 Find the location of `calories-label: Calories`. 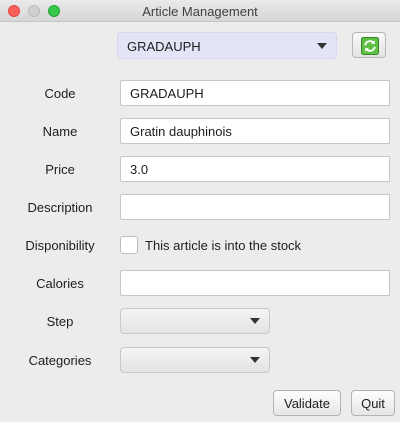

calories-label: Calories is located at coordinates (60, 283).